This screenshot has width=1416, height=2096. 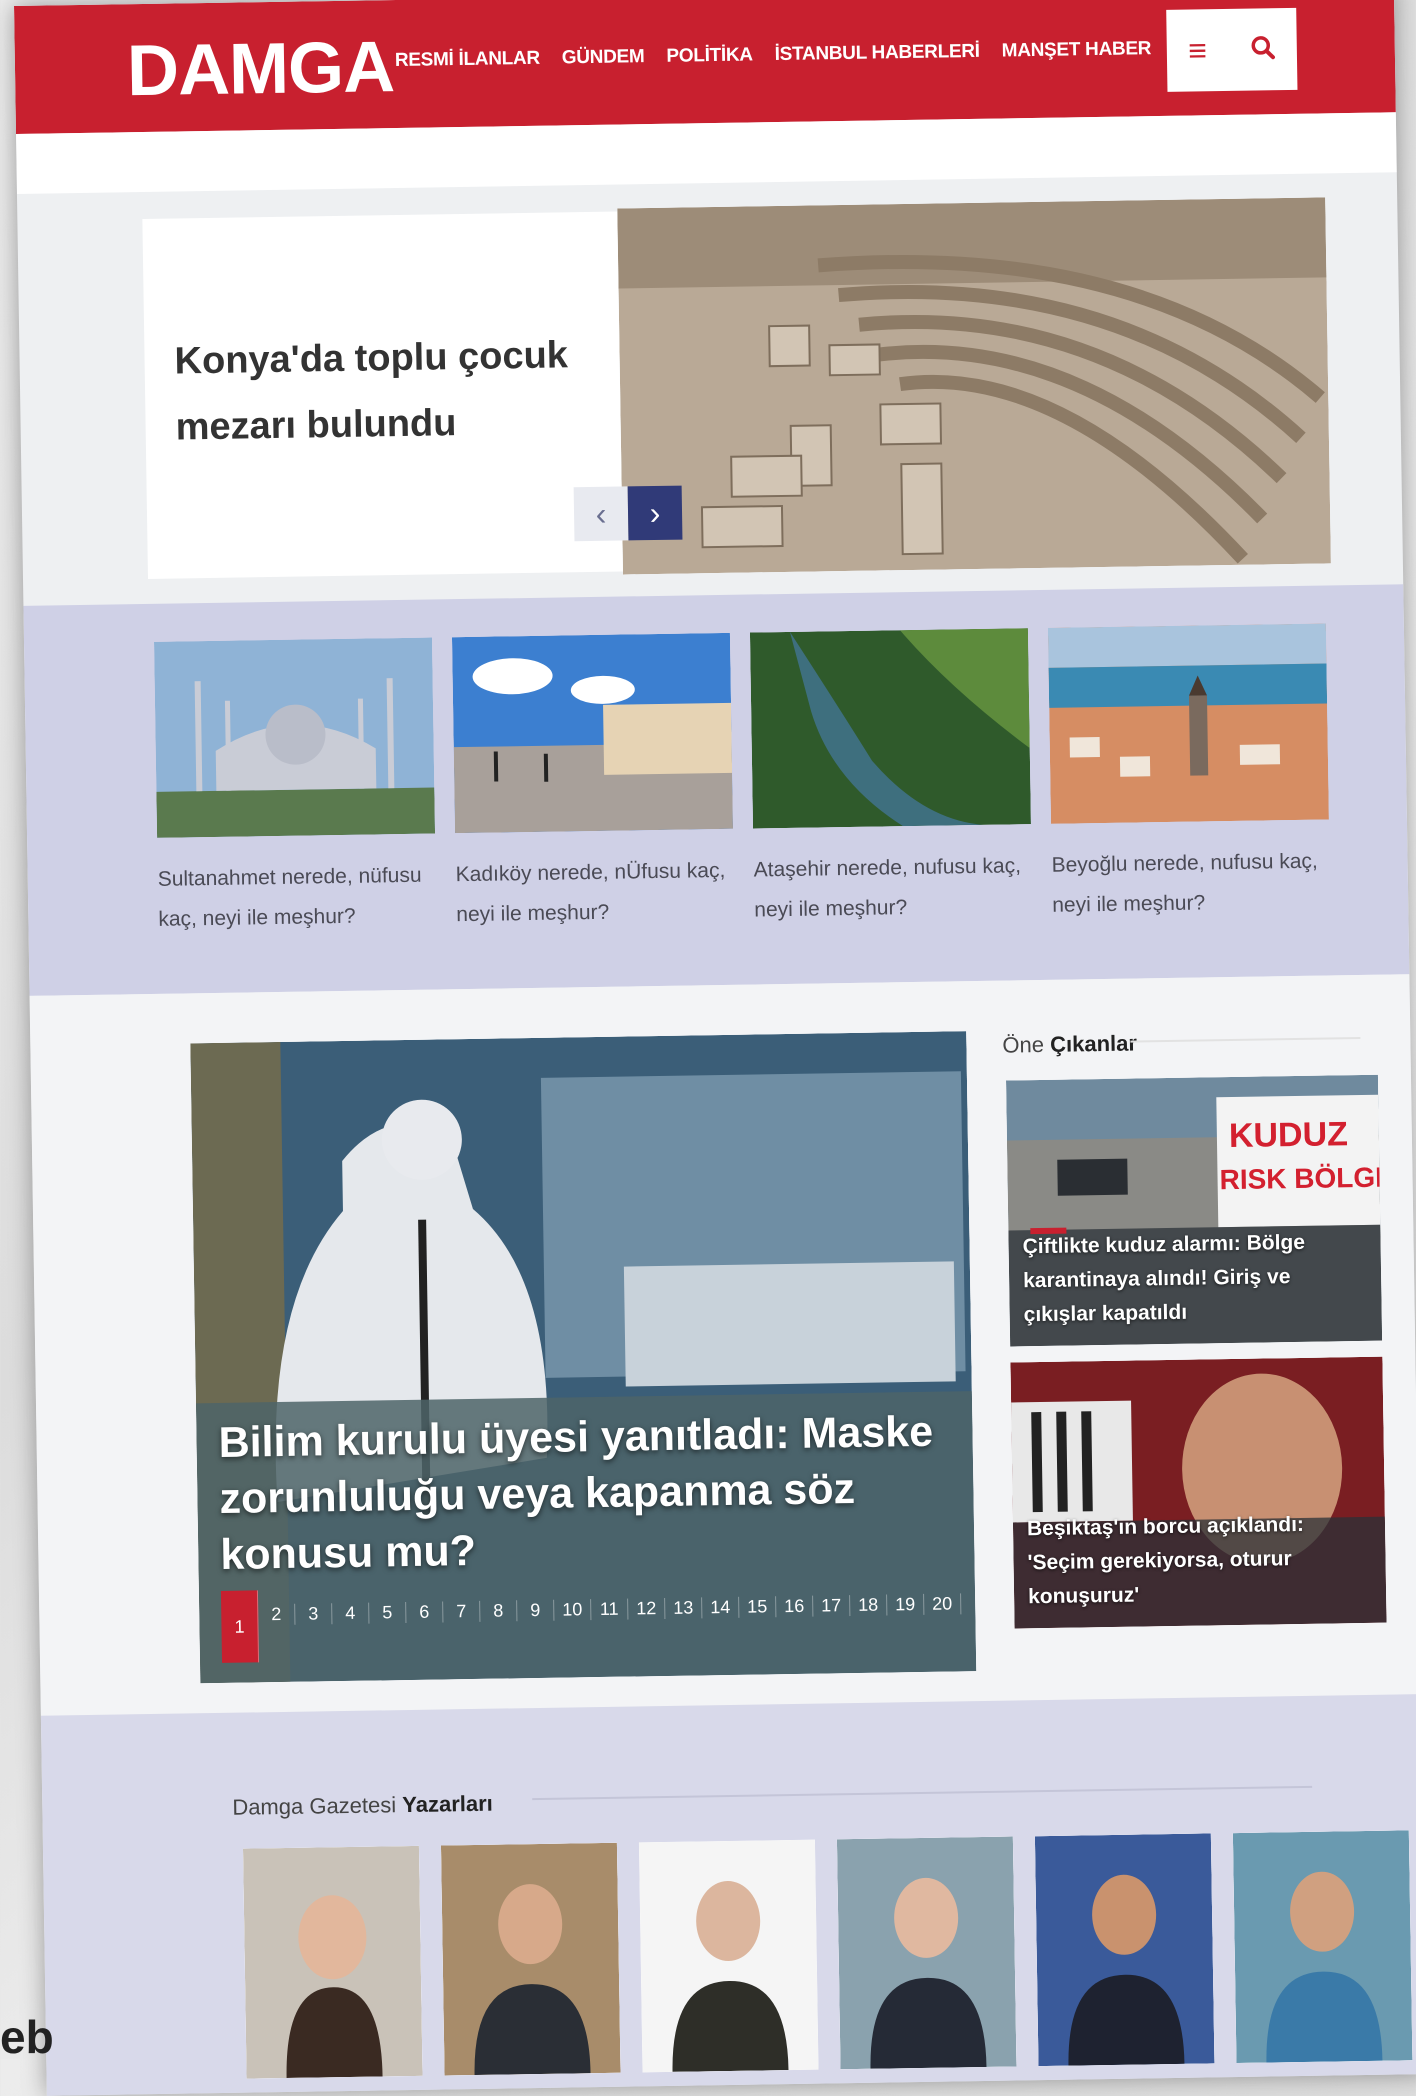 I want to click on page-4: 4, so click(x=351, y=1613).